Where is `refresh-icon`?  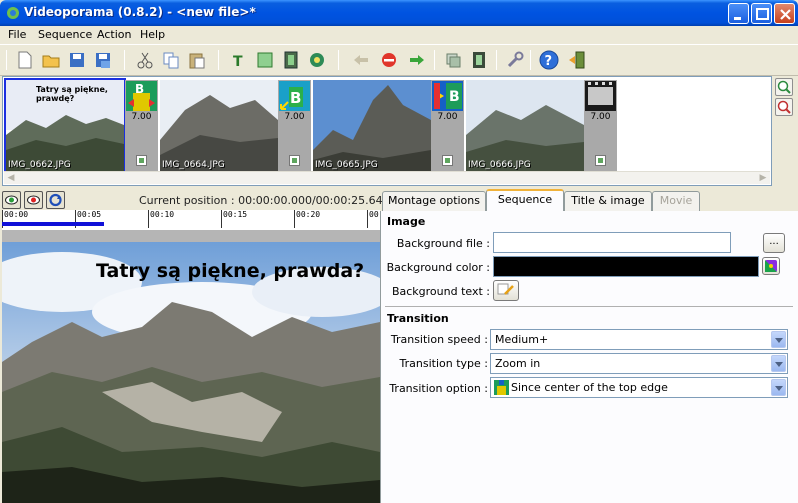 refresh-icon is located at coordinates (55, 200).